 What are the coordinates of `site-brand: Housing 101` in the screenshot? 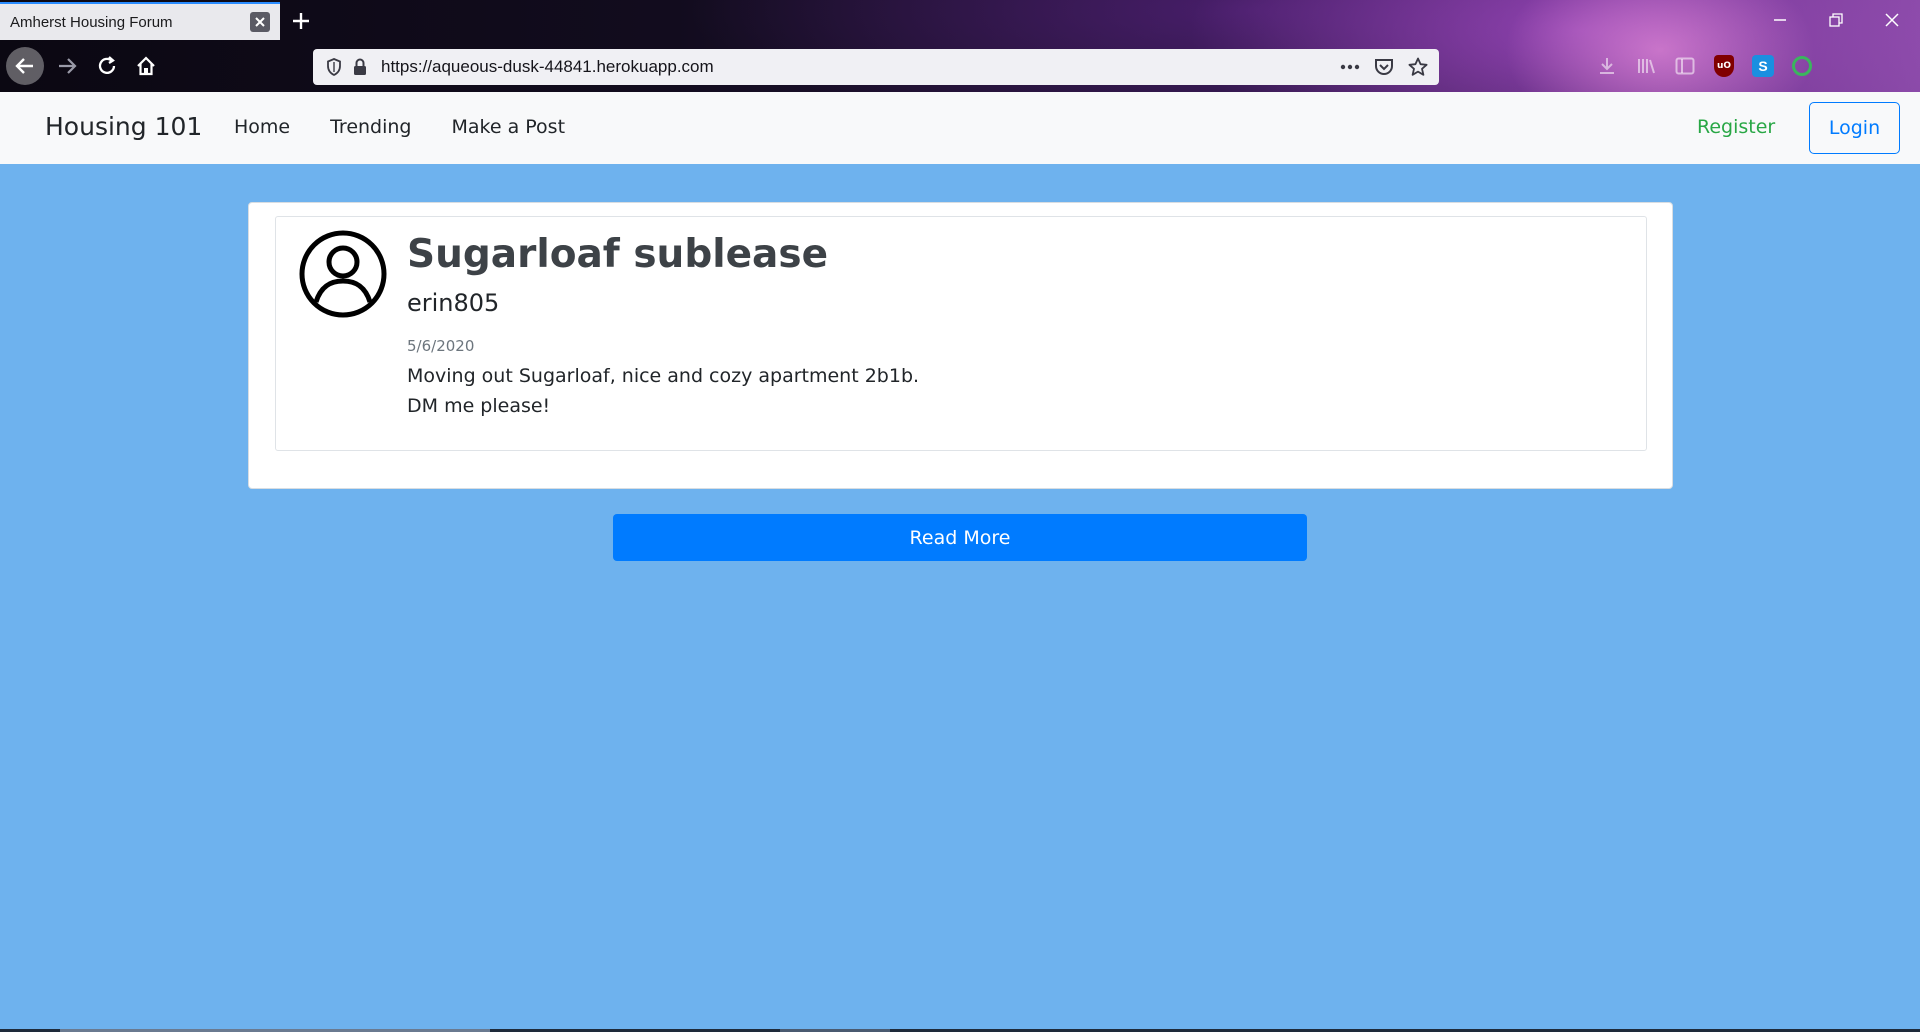 It's located at (123, 126).